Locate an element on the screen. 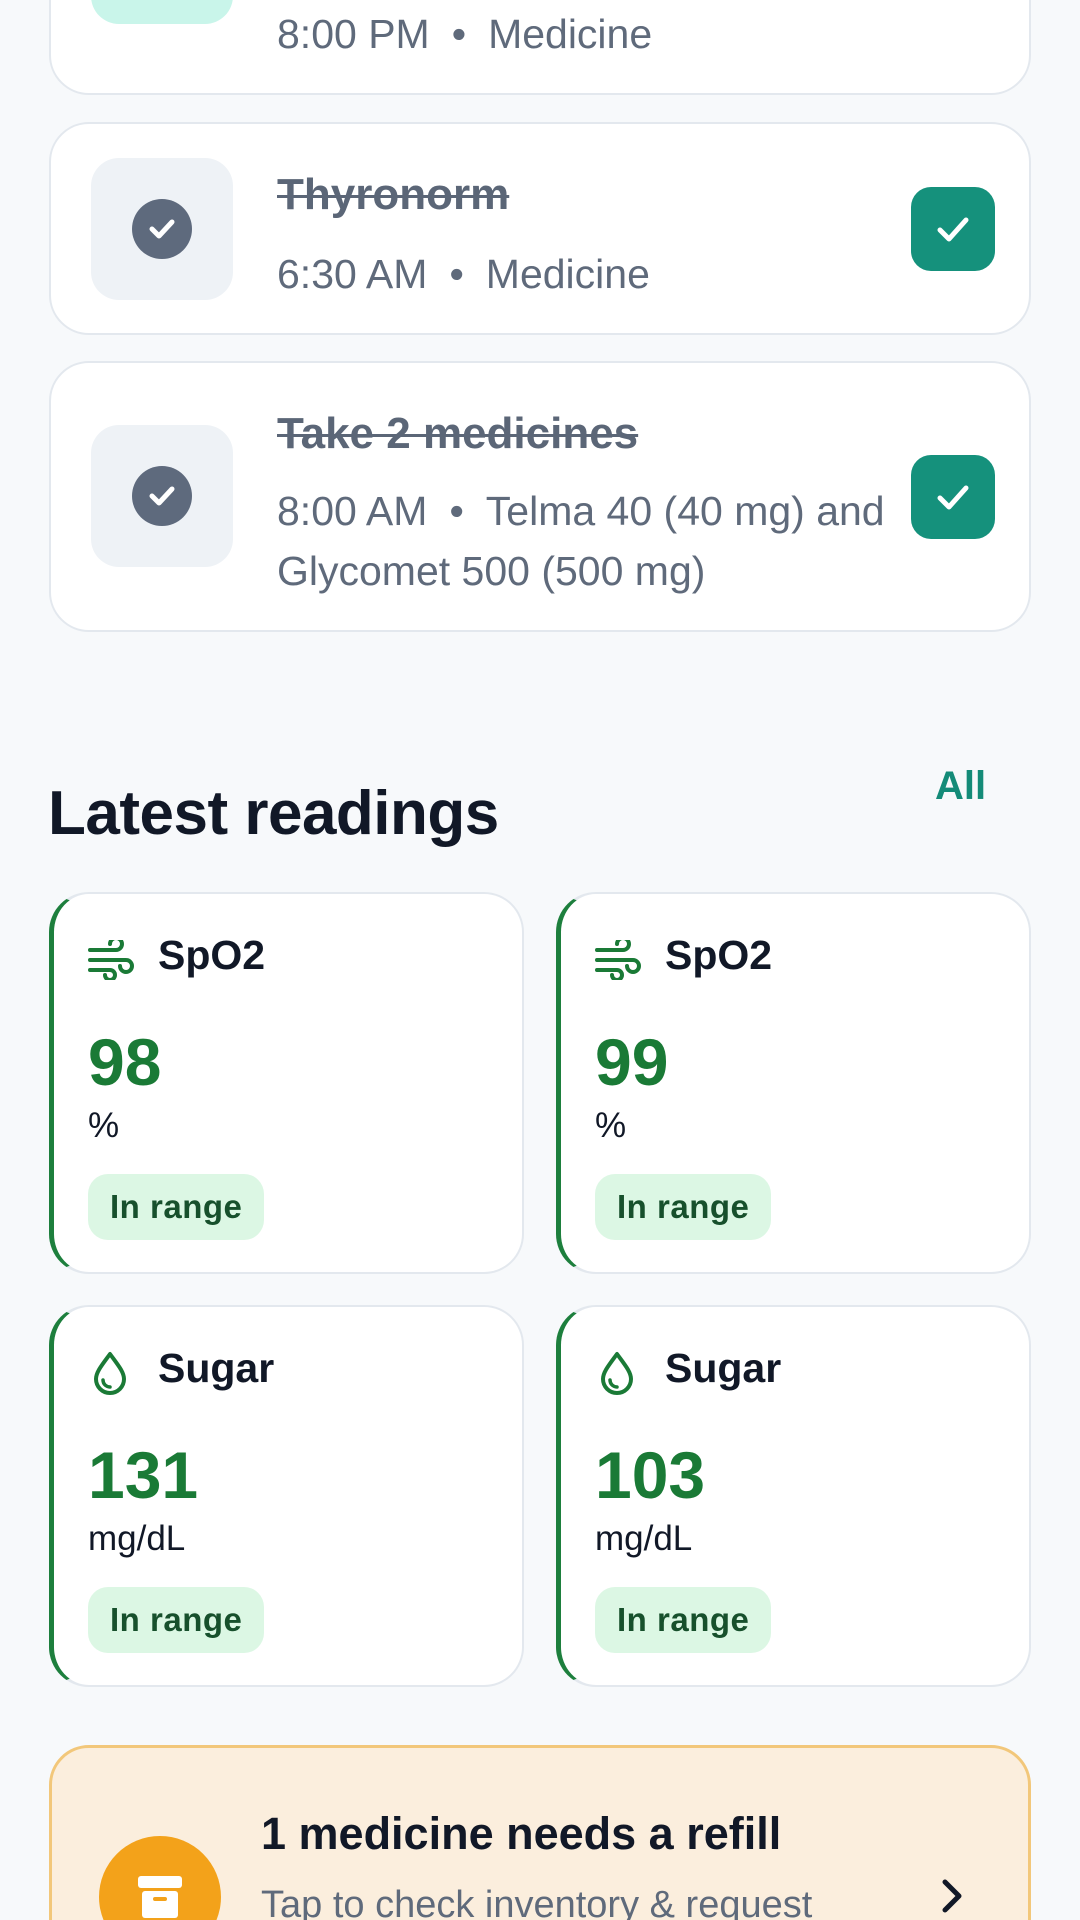  reading-card-spo2: SpO2 99 % In range is located at coordinates (793, 1083).